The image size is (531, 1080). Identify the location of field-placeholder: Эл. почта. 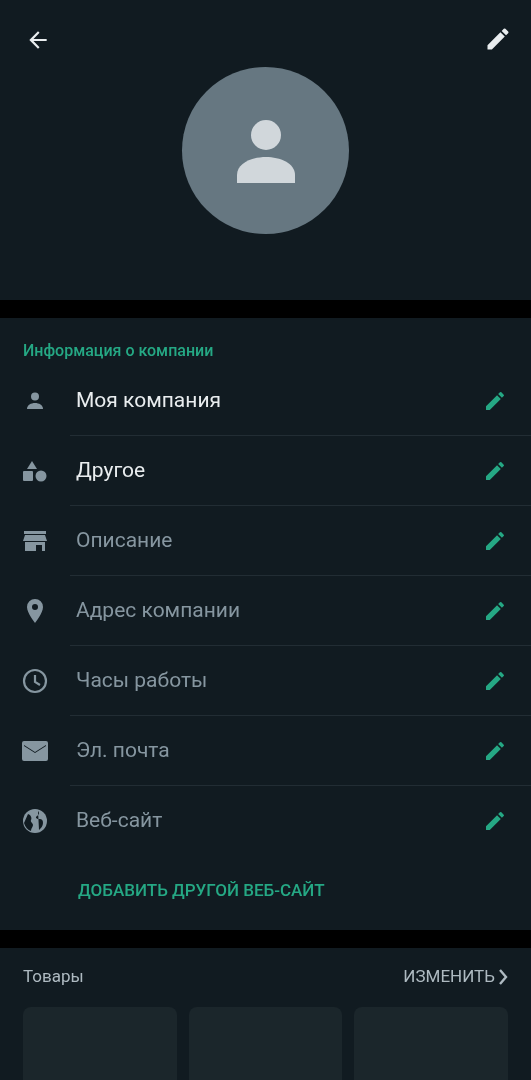
(276, 750).